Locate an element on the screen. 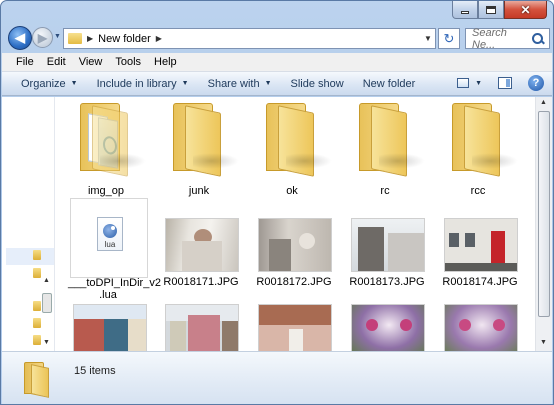  share-with-button: Share with ▼ is located at coordinates (240, 84).